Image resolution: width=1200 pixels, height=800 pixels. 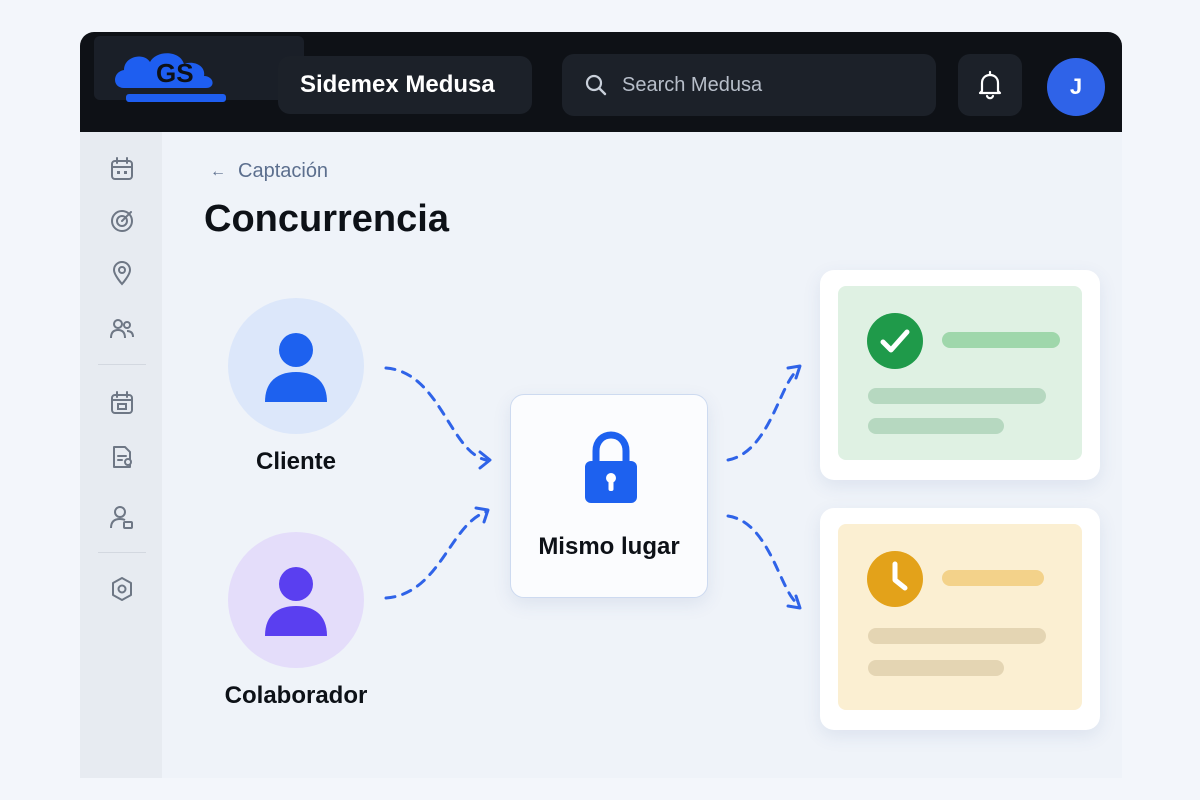 I want to click on pending-card, so click(x=960, y=619).